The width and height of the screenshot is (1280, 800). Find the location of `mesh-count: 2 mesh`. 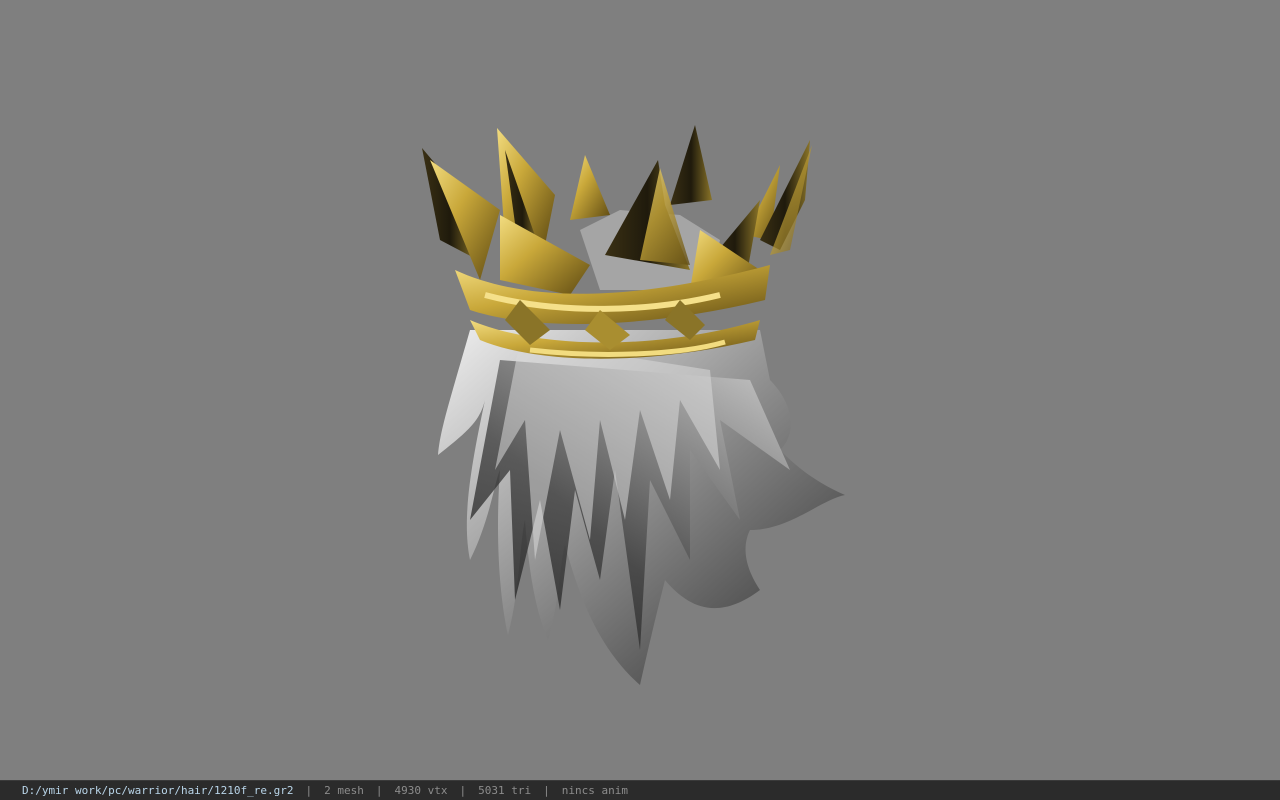

mesh-count: 2 mesh is located at coordinates (344, 790).